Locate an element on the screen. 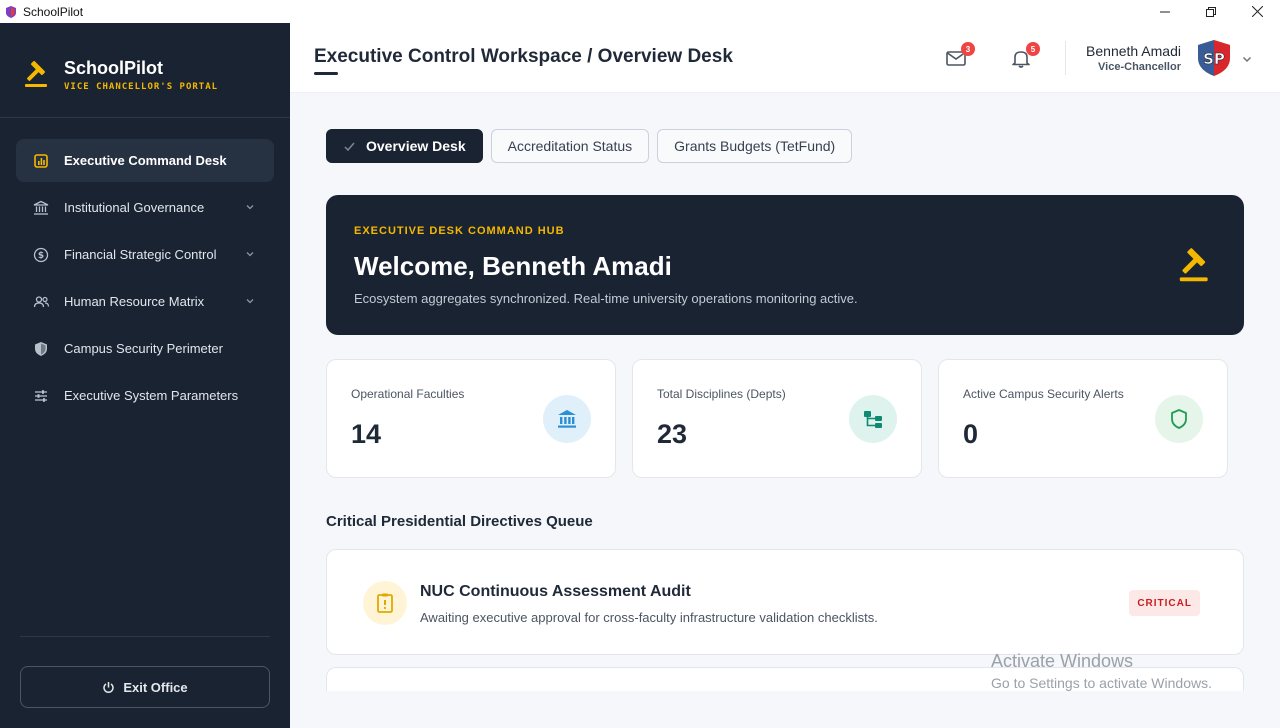  shield-icon is located at coordinates (41, 349).